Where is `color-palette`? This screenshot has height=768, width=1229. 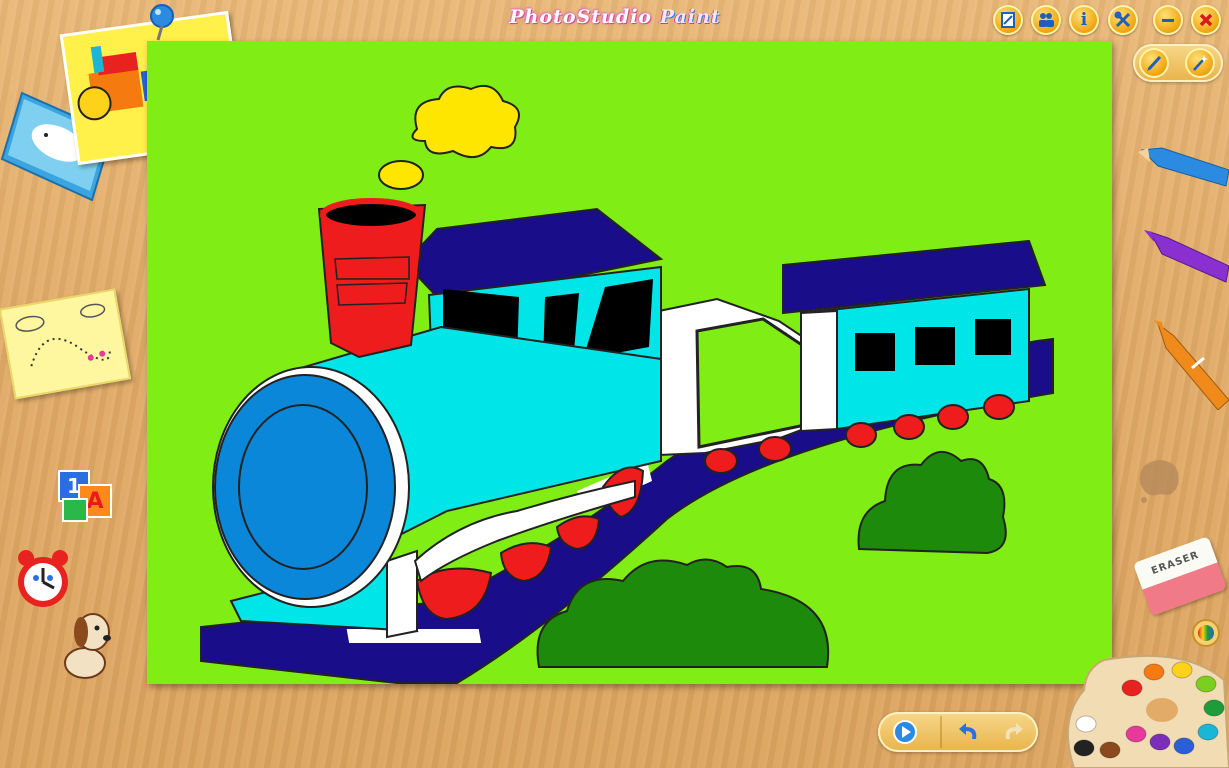
color-palette is located at coordinates (1146, 709).